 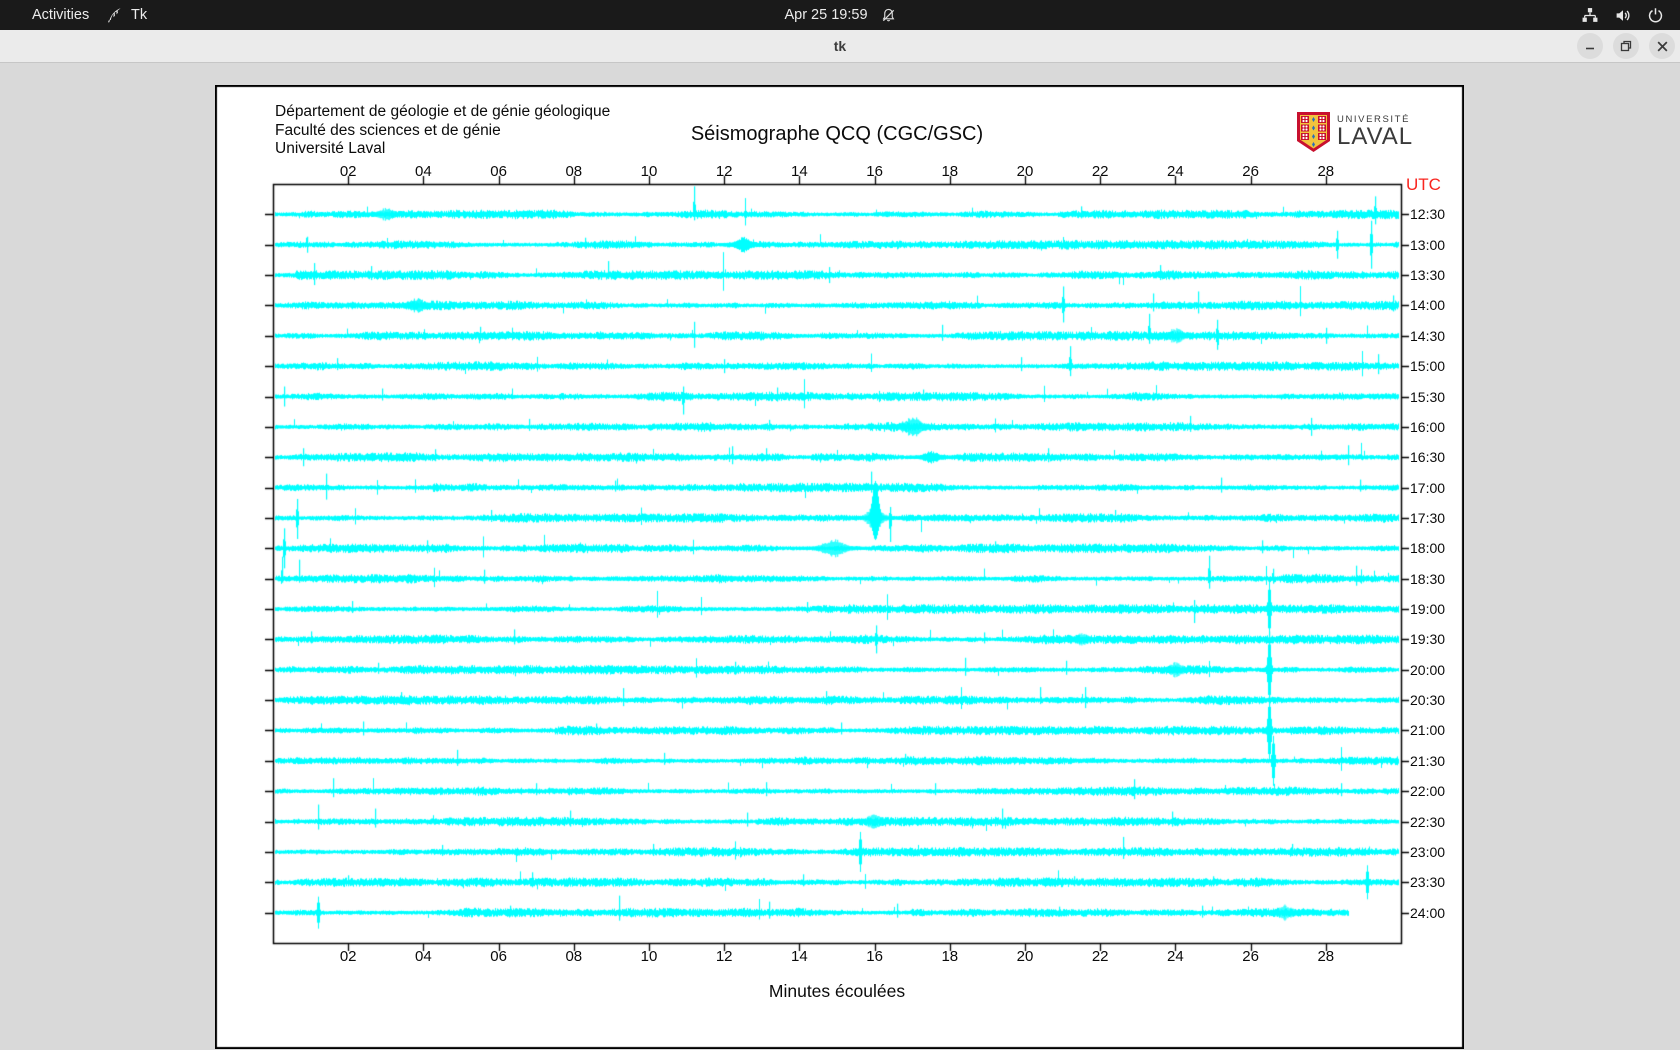 I want to click on volume-icon, so click(x=1623, y=15).